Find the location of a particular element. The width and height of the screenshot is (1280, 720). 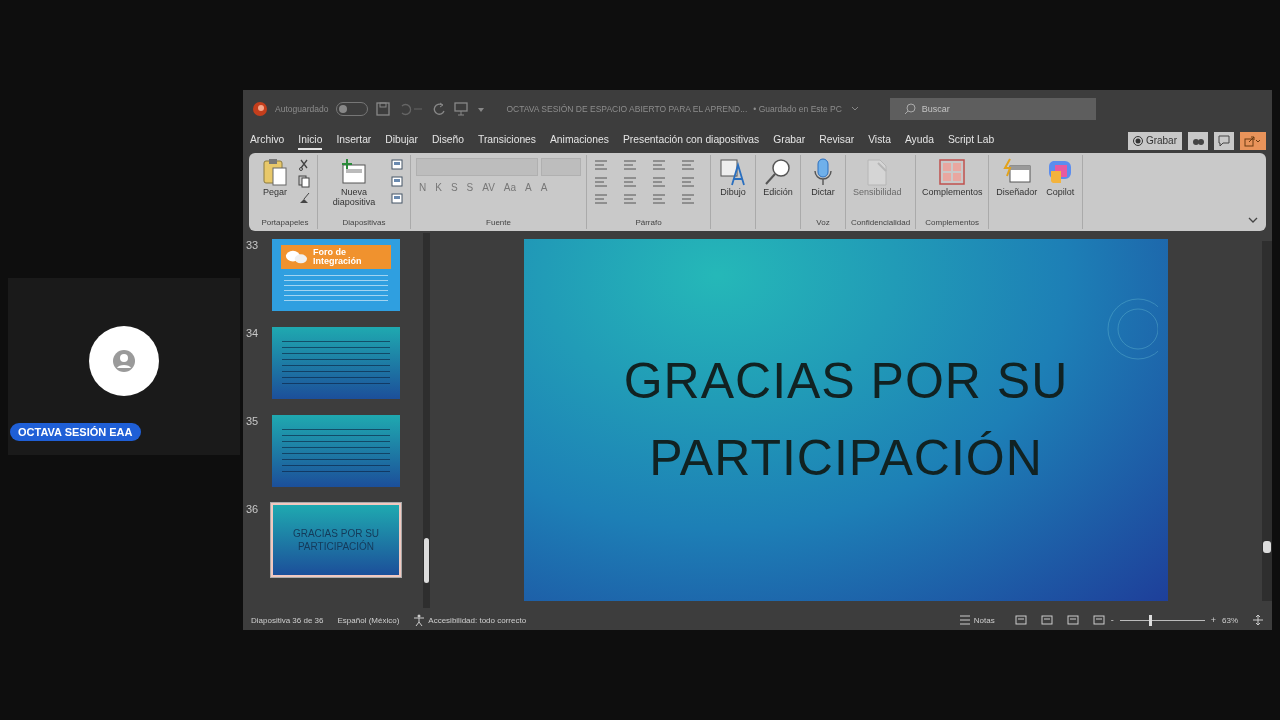

menu-tab: Script Lab is located at coordinates (971, 140).